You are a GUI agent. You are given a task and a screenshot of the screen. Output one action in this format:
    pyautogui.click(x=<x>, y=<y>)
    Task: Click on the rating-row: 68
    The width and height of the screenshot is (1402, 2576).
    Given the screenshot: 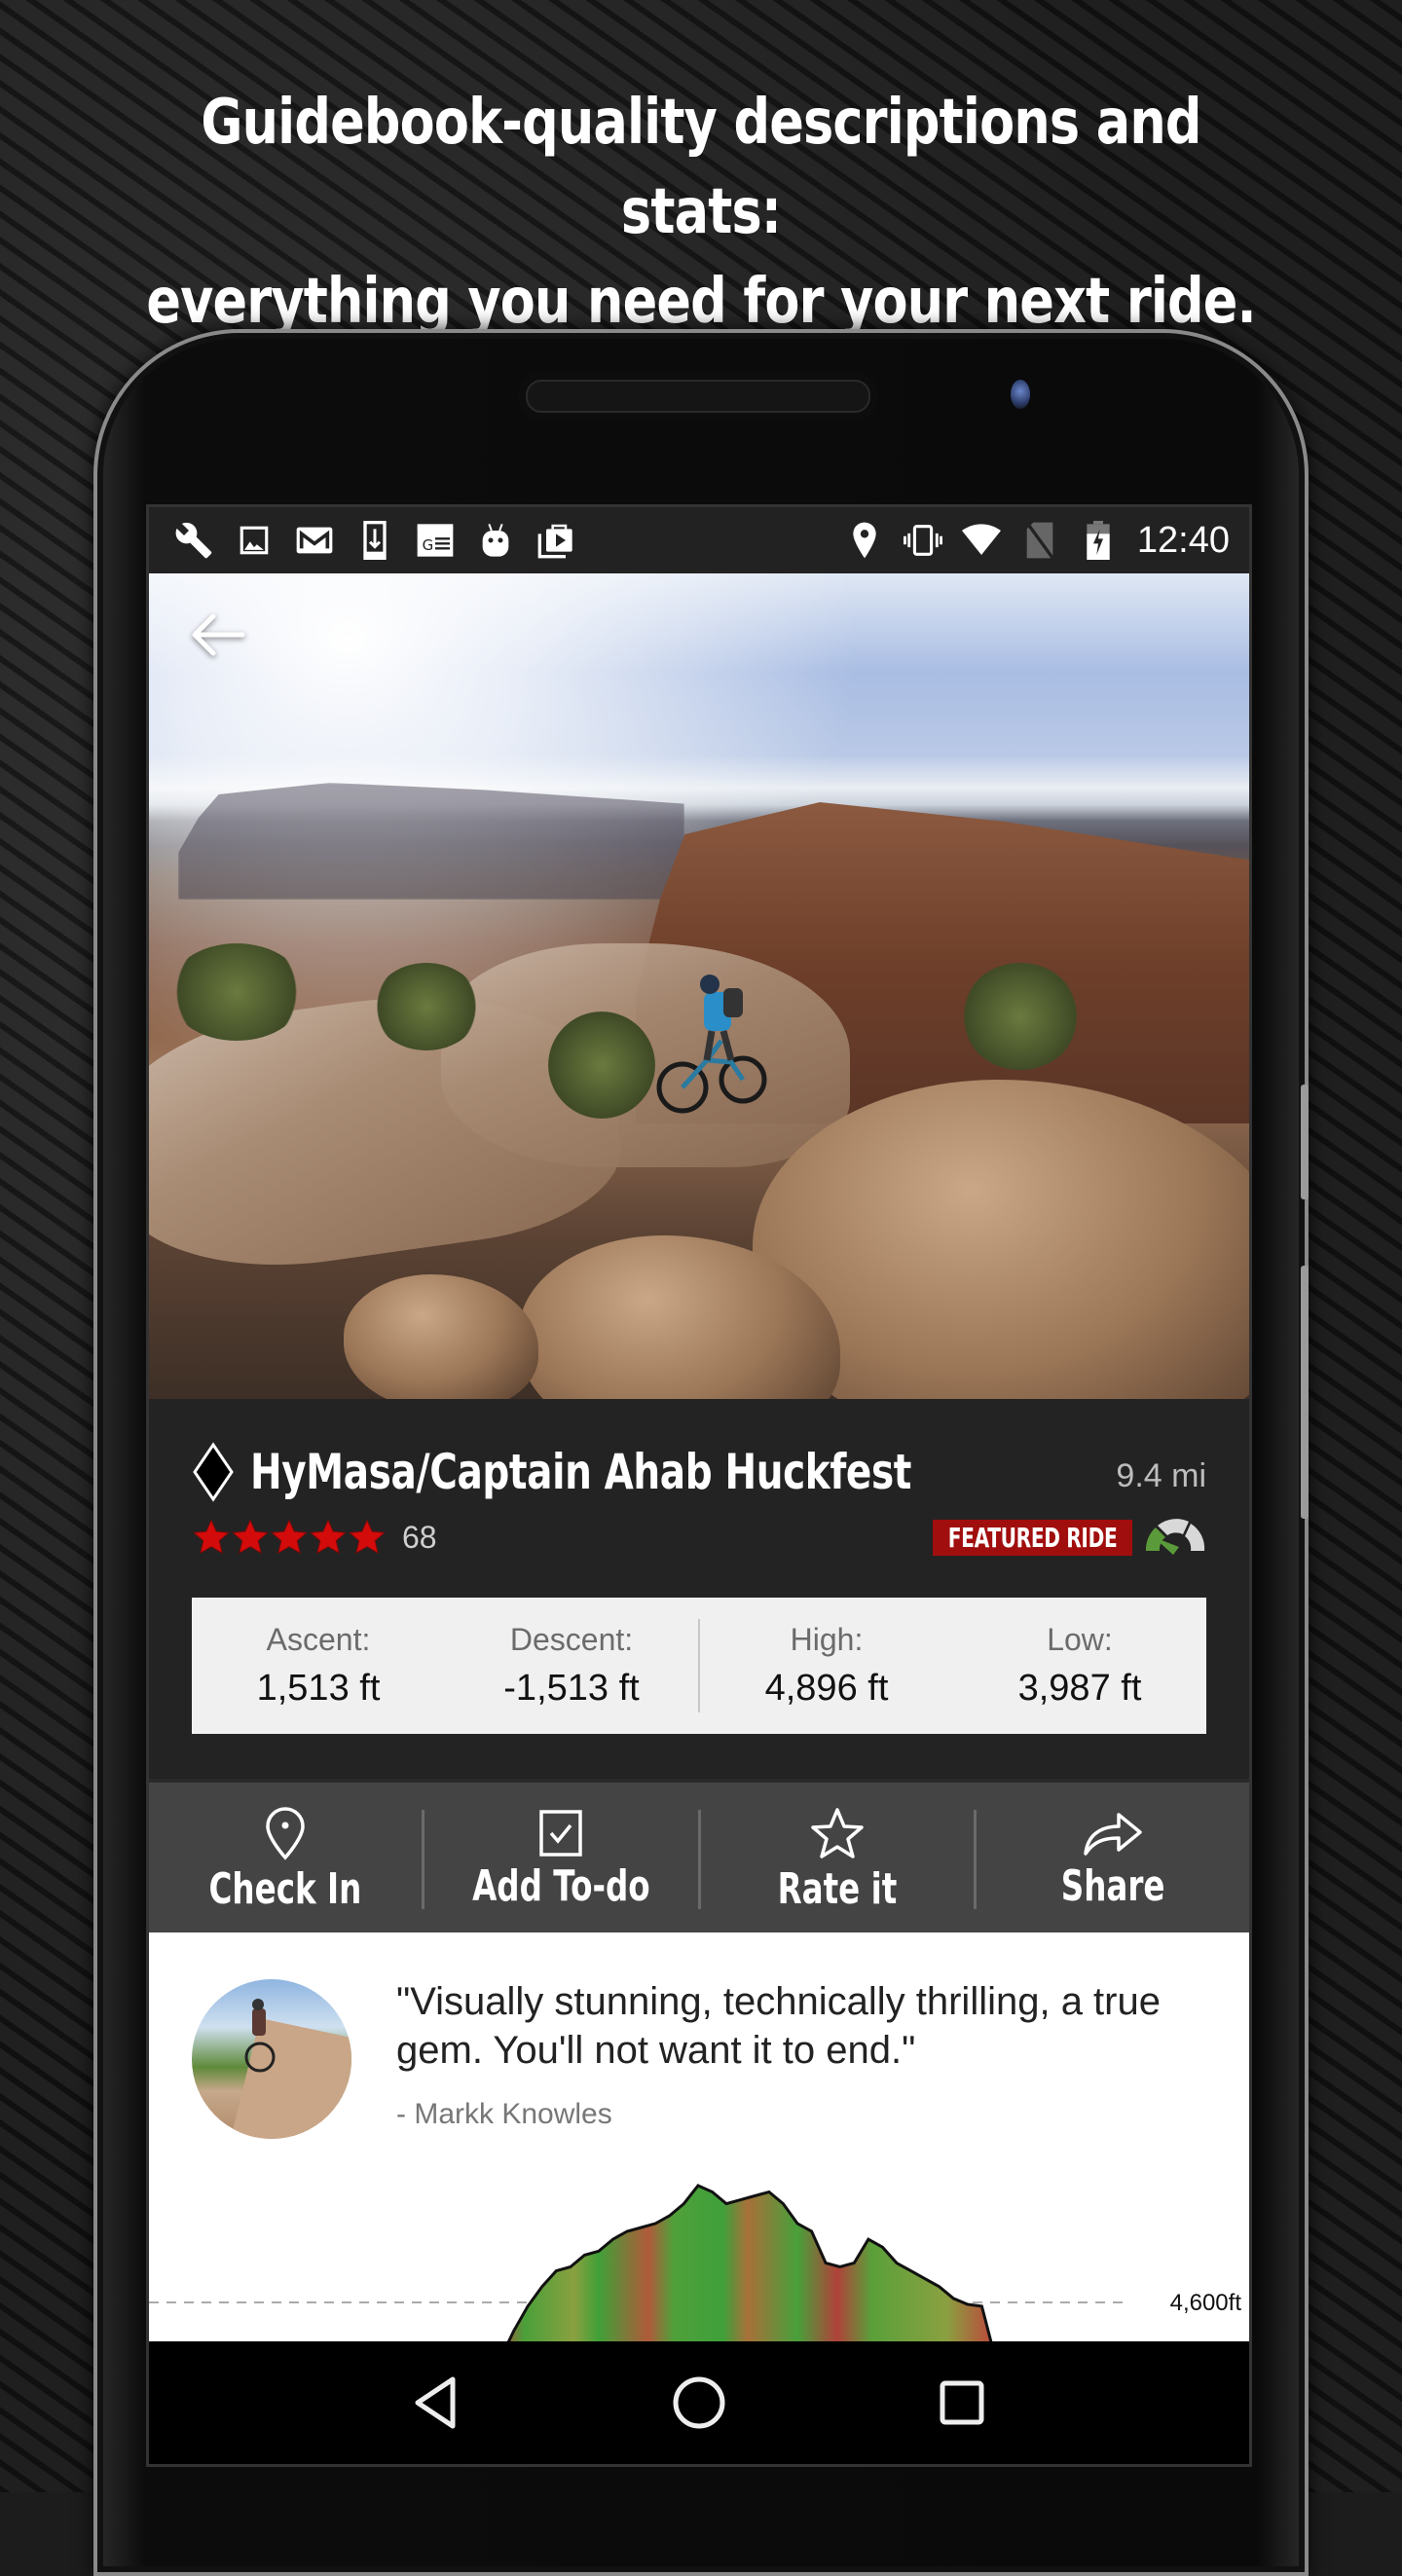 What is the action you would take?
    pyautogui.click(x=314, y=1537)
    